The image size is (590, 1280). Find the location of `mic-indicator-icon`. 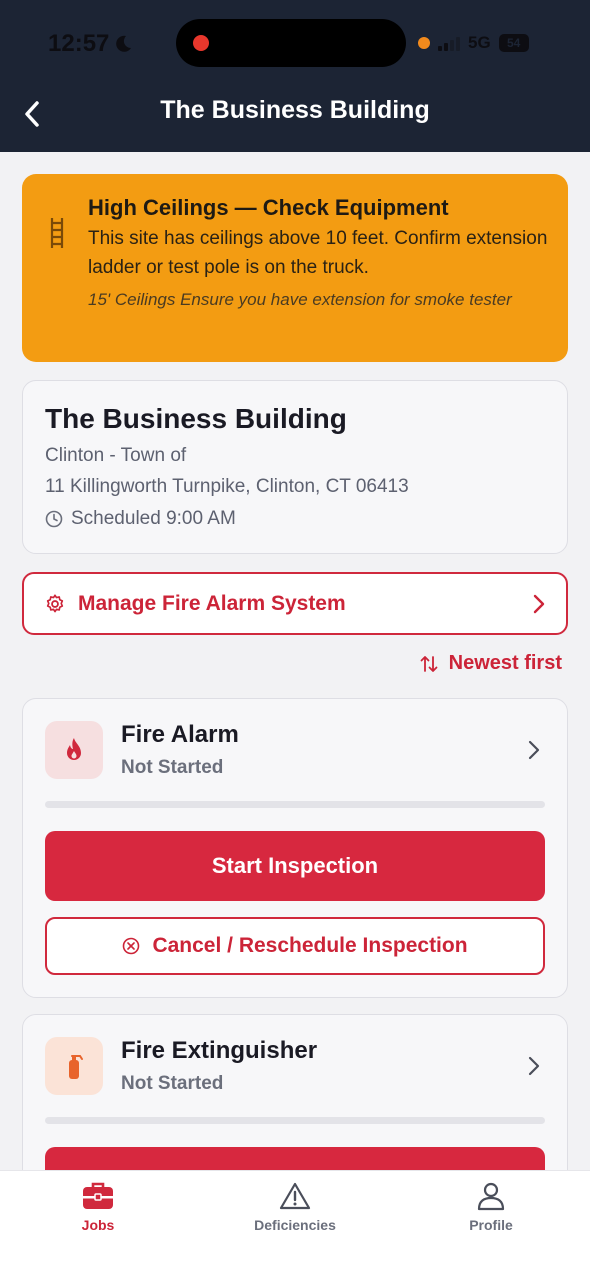

mic-indicator-icon is located at coordinates (424, 43).